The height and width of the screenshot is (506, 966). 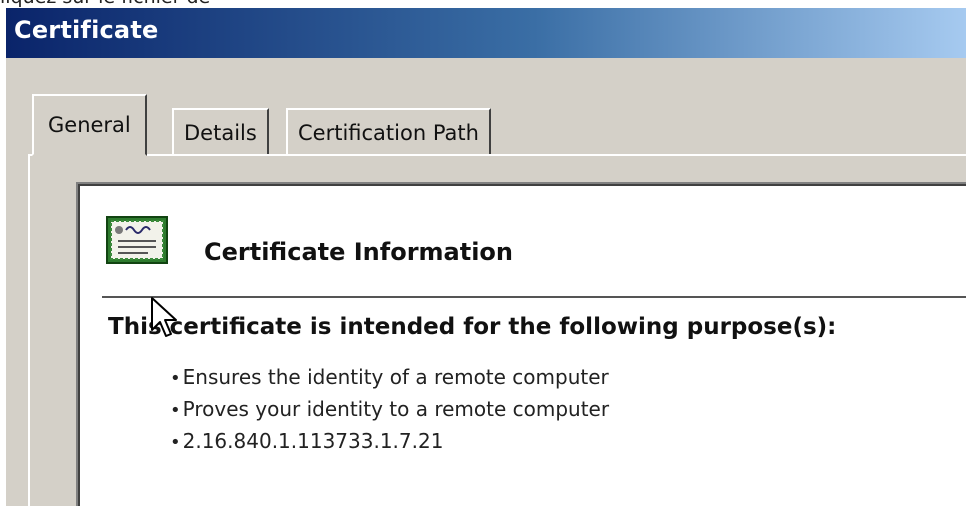 I want to click on tab-general: General, so click(x=89, y=125).